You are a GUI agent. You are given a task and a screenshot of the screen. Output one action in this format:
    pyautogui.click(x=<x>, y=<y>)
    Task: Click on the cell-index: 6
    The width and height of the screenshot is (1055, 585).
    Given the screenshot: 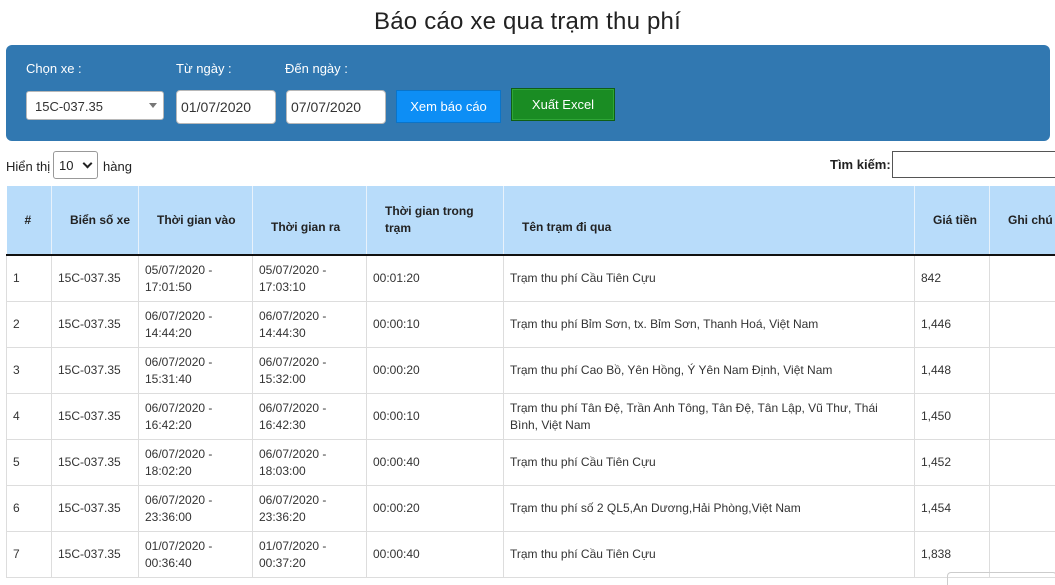 What is the action you would take?
    pyautogui.click(x=29, y=509)
    